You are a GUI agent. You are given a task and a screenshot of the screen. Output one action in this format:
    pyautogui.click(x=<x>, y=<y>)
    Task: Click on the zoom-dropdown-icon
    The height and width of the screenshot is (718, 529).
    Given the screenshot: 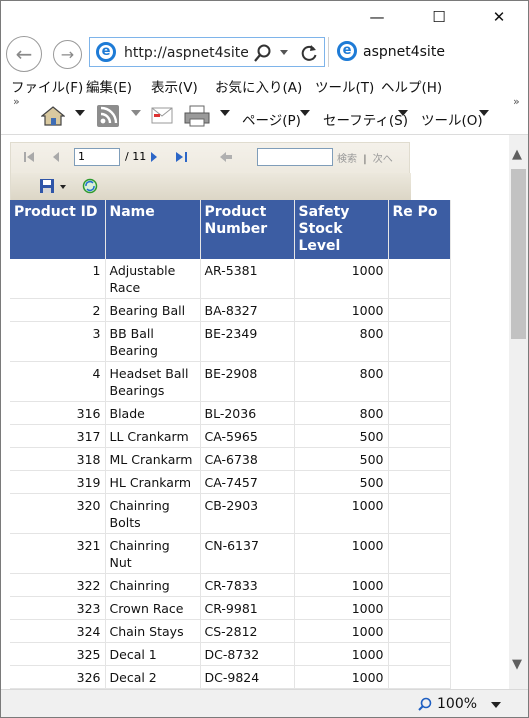 What is the action you would take?
    pyautogui.click(x=496, y=705)
    